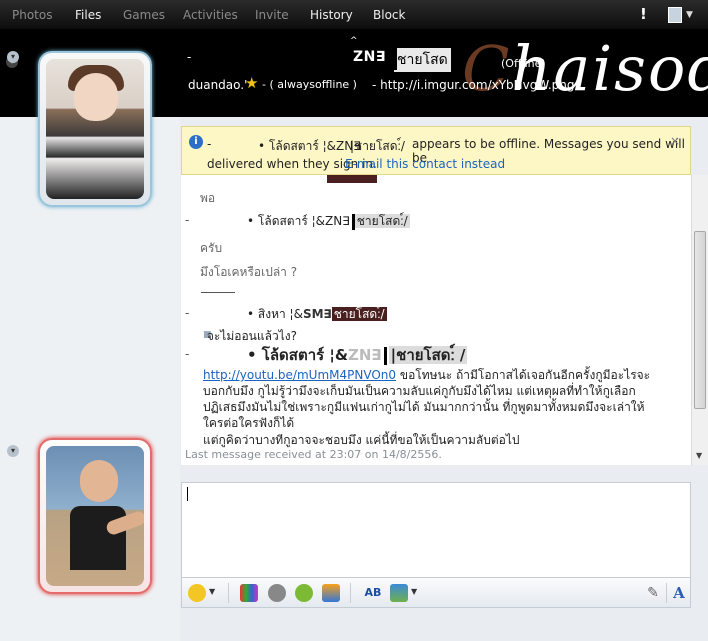 The height and width of the screenshot is (641, 708). I want to click on contact-avatar-image, so click(95, 129).